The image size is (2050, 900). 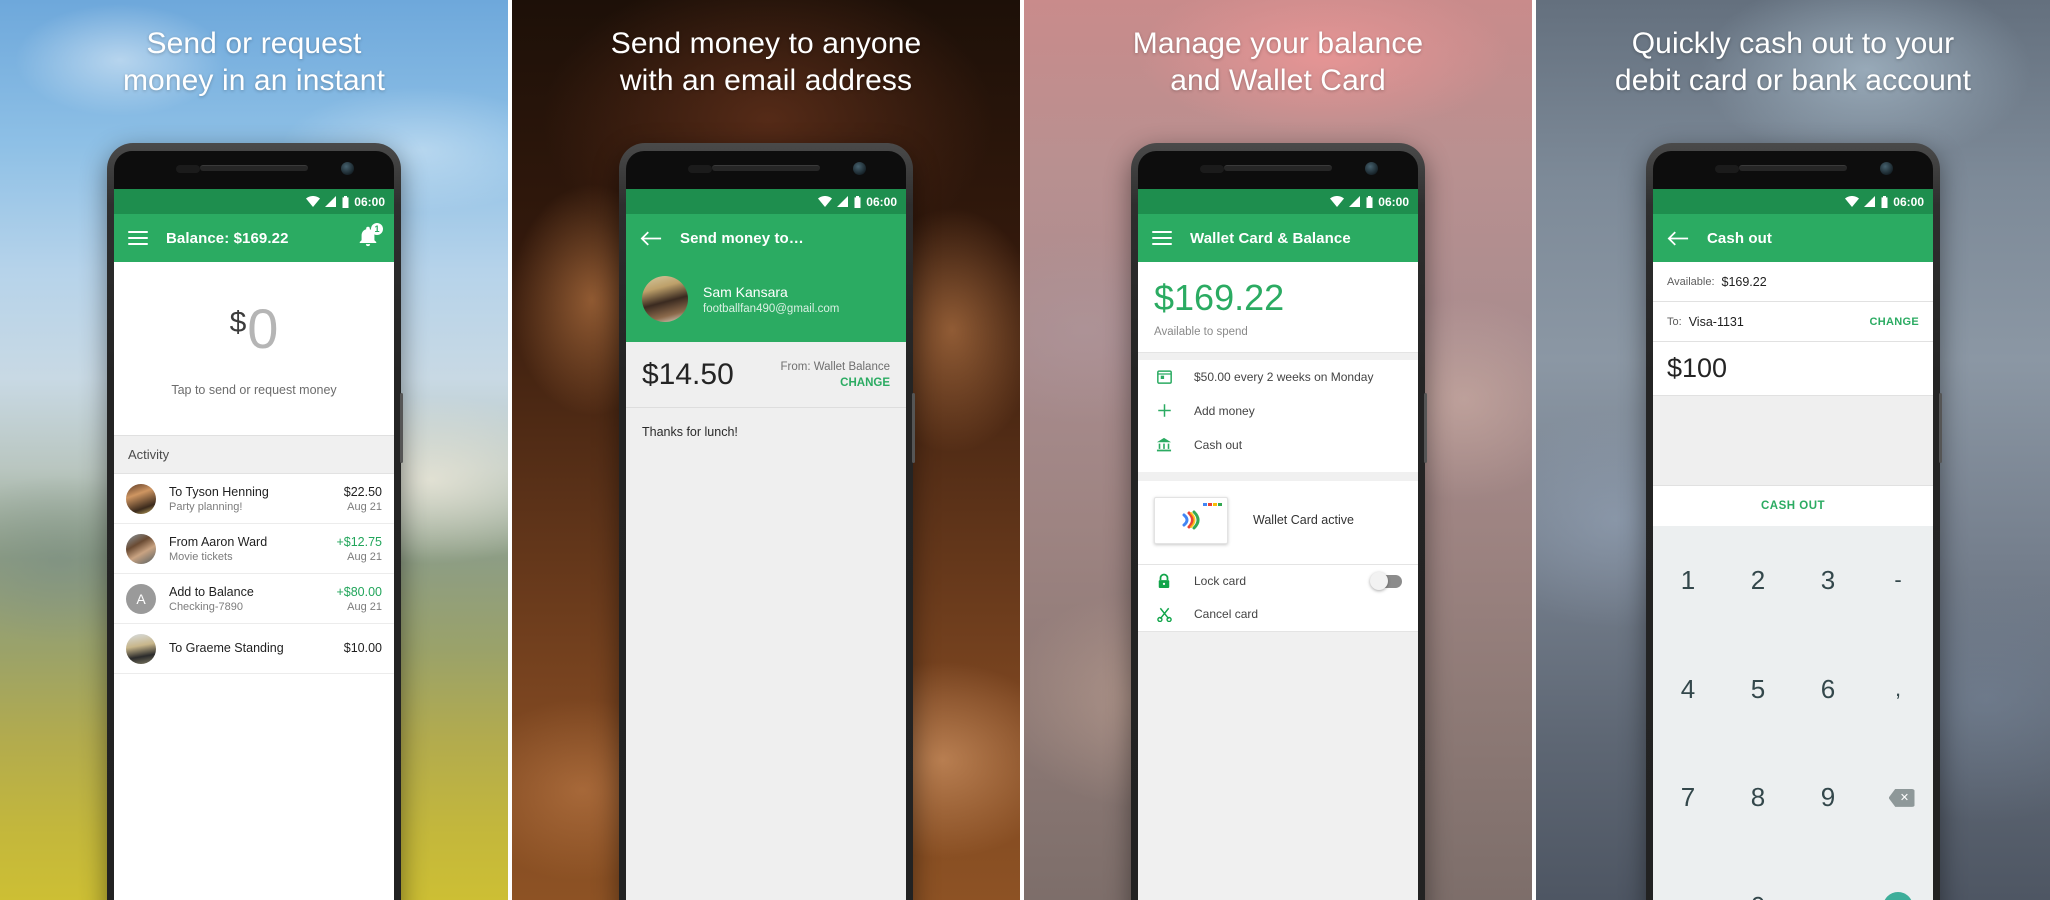 I want to click on activity-title: Add to Balance, so click(x=211, y=591).